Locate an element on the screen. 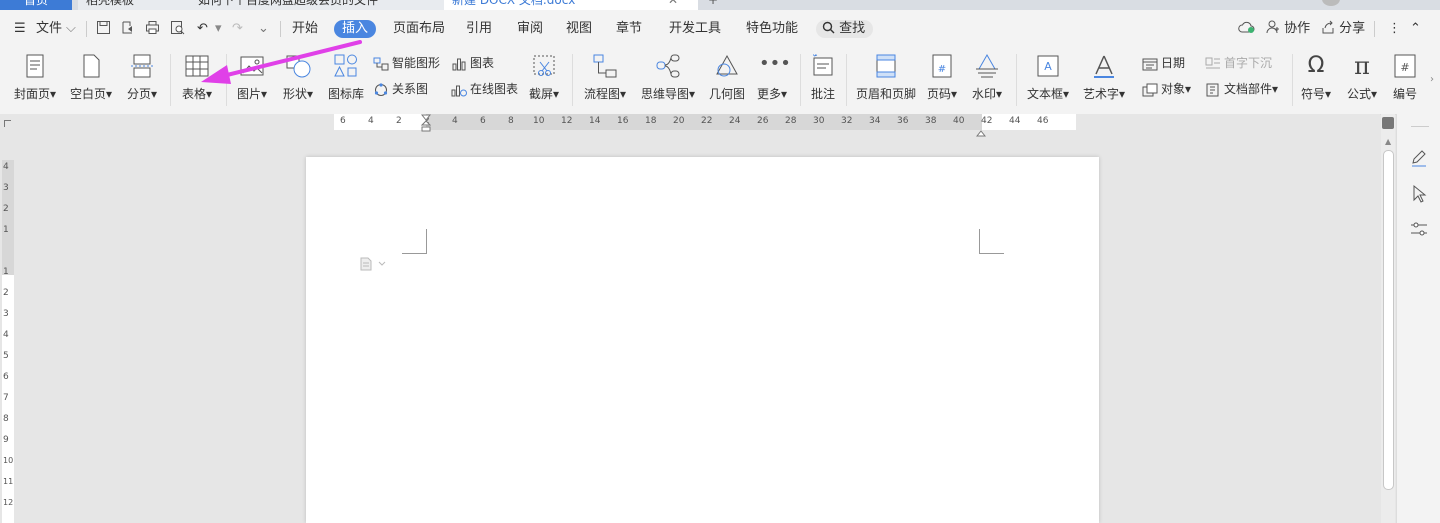 The height and width of the screenshot is (523, 1440). hamburger-icon: ☰ is located at coordinates (20, 29).